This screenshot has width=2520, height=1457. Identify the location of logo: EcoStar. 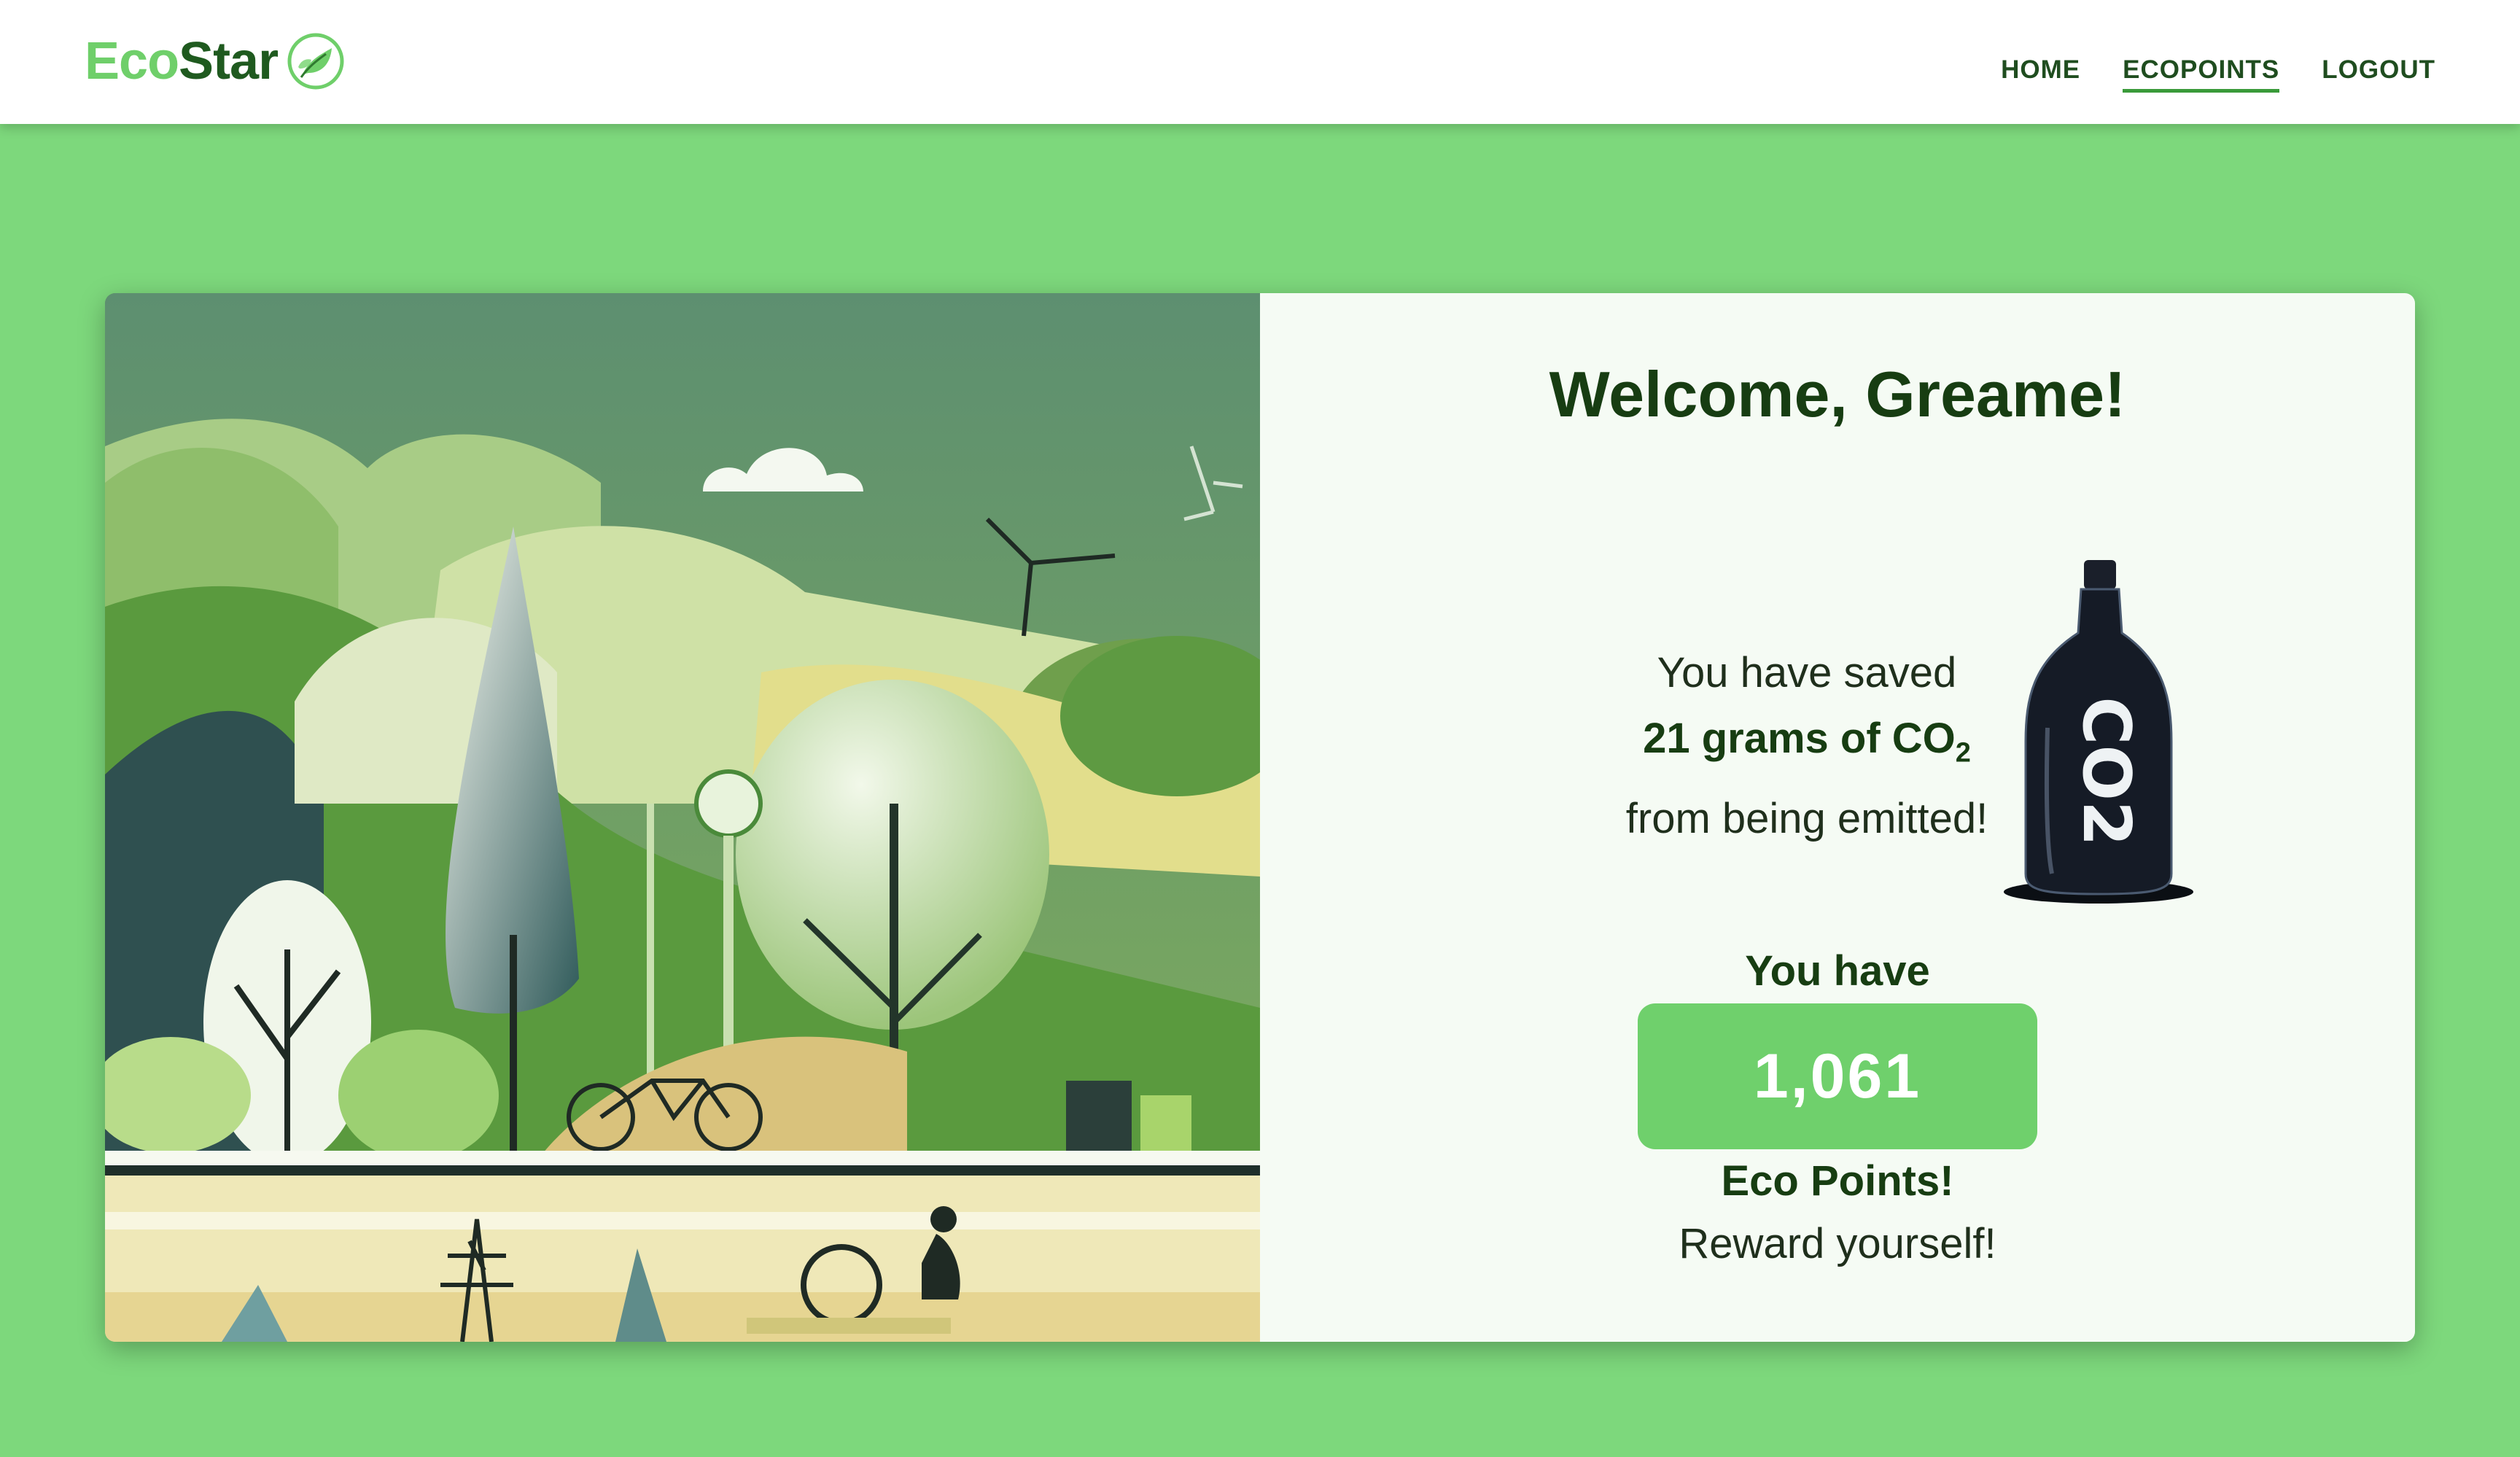
(215, 61).